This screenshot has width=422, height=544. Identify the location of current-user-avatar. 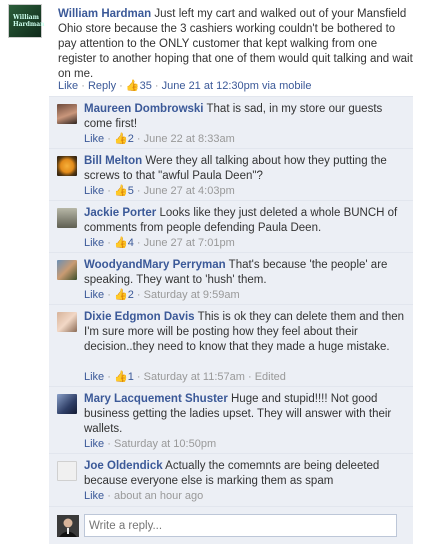
(68, 526).